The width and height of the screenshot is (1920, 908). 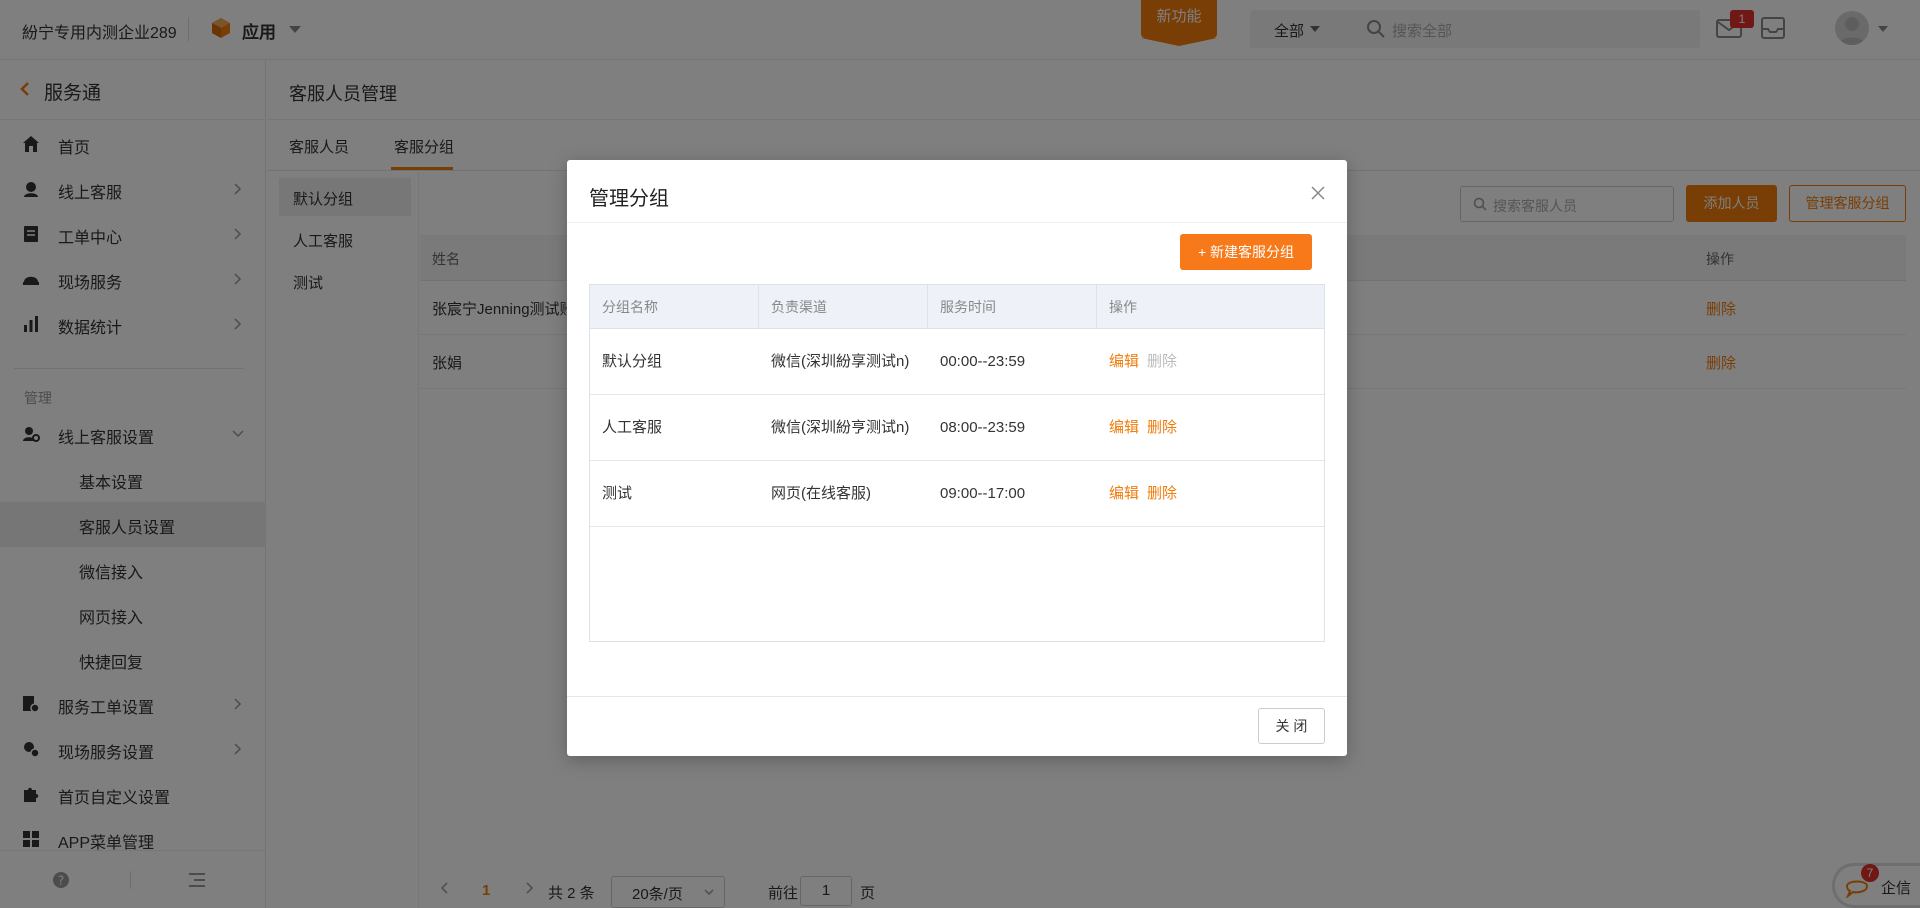 What do you see at coordinates (1246, 252) in the screenshot?
I see `new-group-button: + 新建客服分组` at bounding box center [1246, 252].